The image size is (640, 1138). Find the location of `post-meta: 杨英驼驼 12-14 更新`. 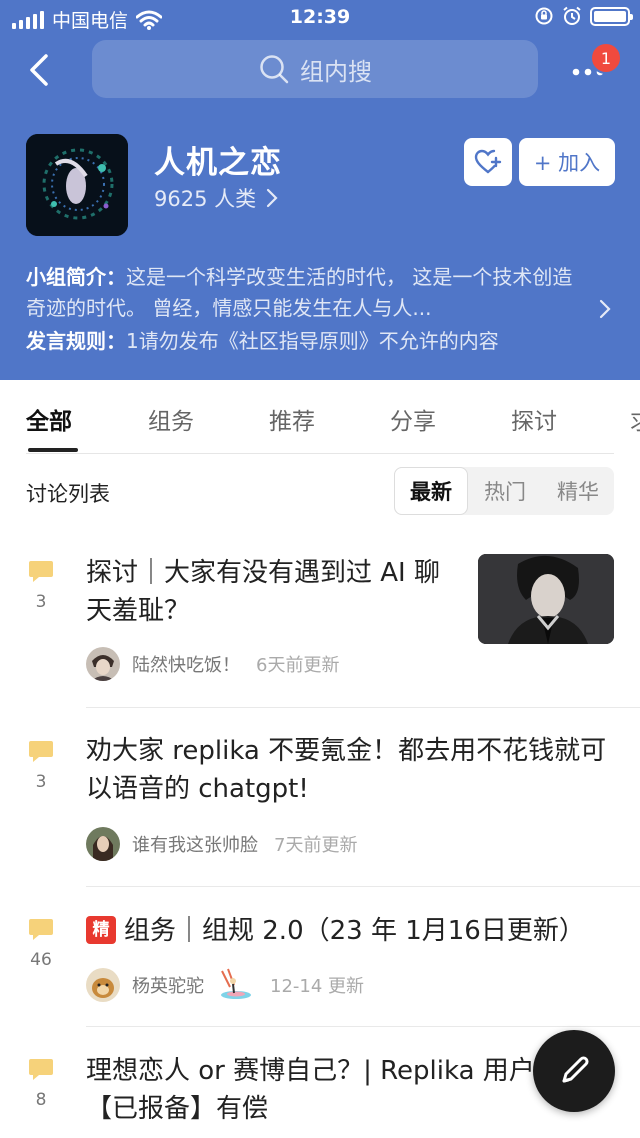

post-meta: 杨英驼驼 12-14 更新 is located at coordinates (225, 985).